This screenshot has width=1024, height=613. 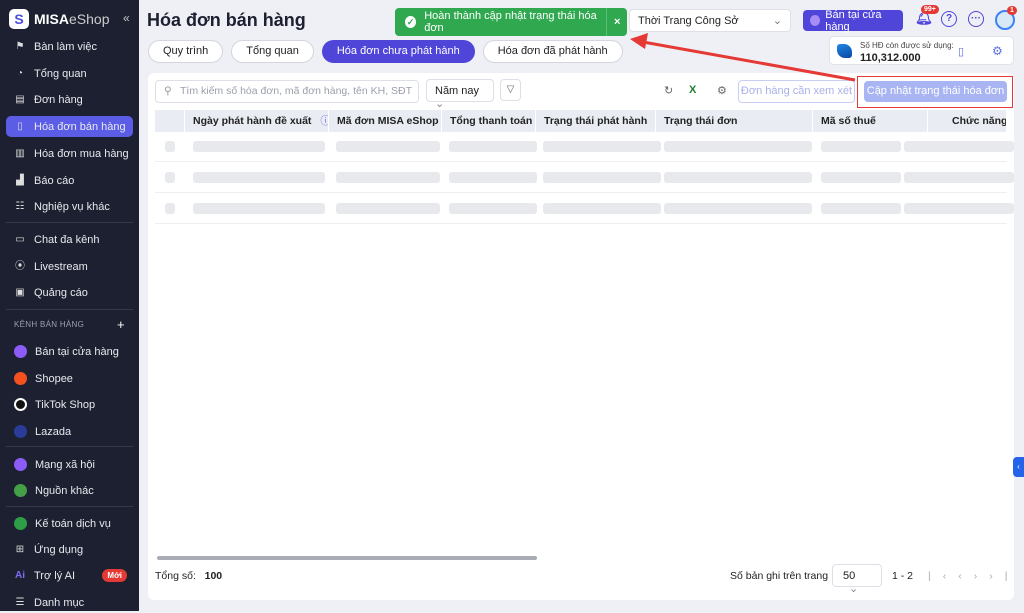 What do you see at coordinates (20, 351) in the screenshot?
I see `store-icon` at bounding box center [20, 351].